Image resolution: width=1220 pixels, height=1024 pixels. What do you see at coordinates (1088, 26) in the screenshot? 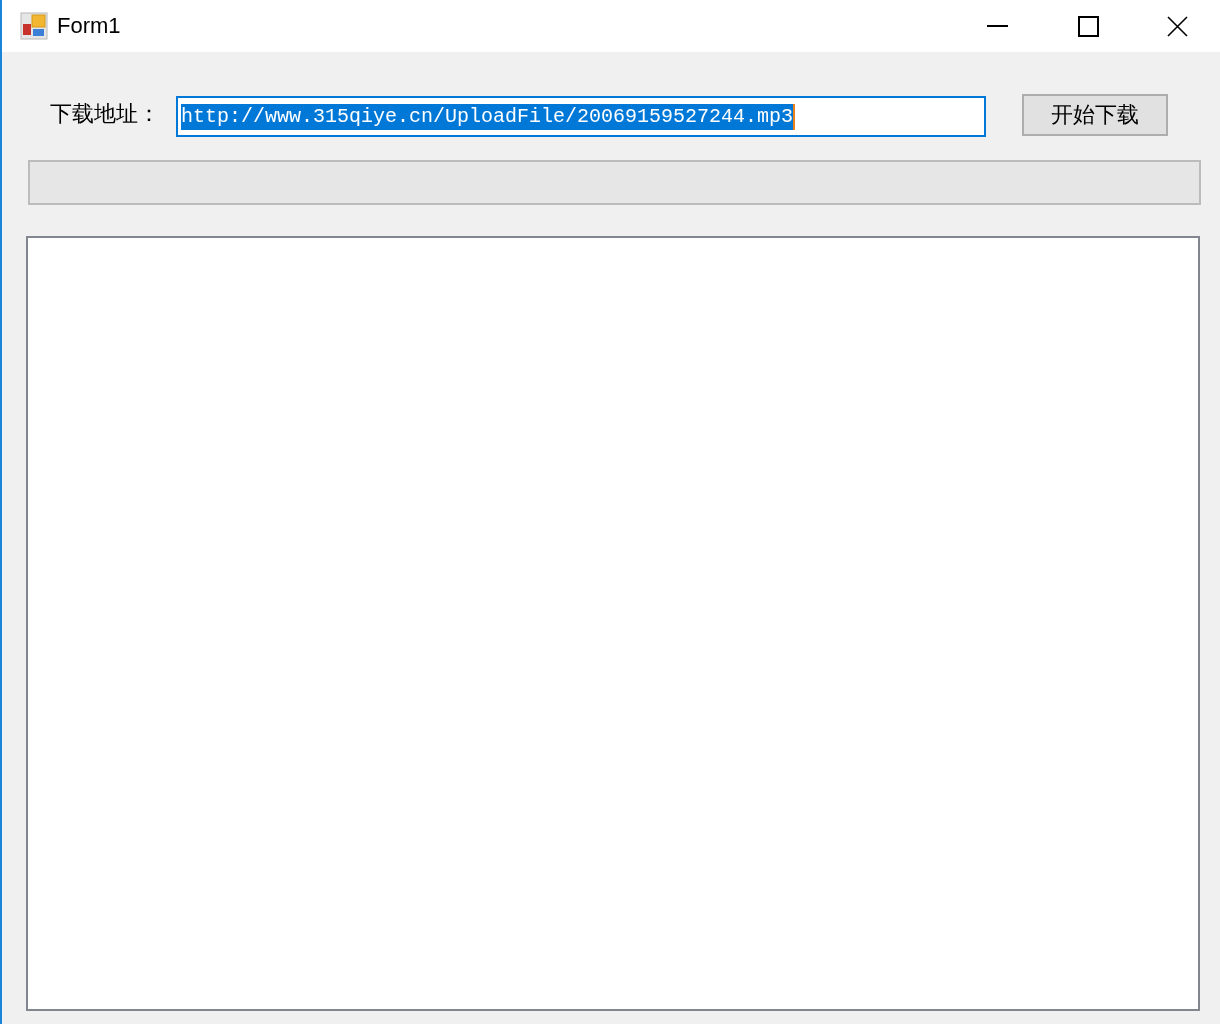
I see `maximize-icon` at bounding box center [1088, 26].